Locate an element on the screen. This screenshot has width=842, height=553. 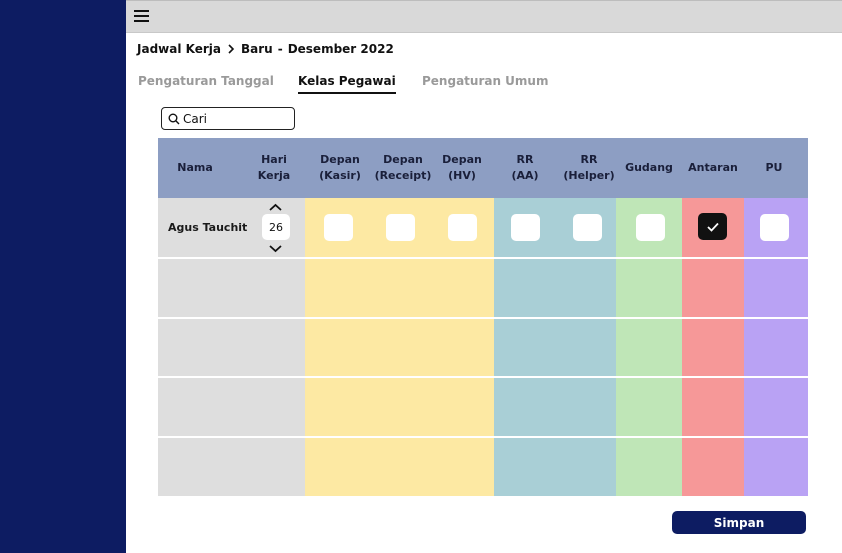
sidebar is located at coordinates (63, 276).